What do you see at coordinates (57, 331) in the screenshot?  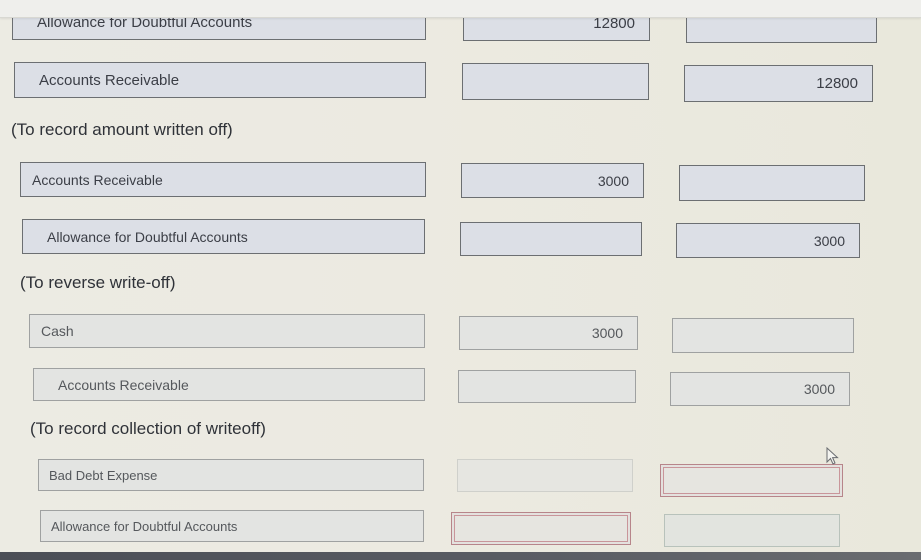 I see `account-text: Cash` at bounding box center [57, 331].